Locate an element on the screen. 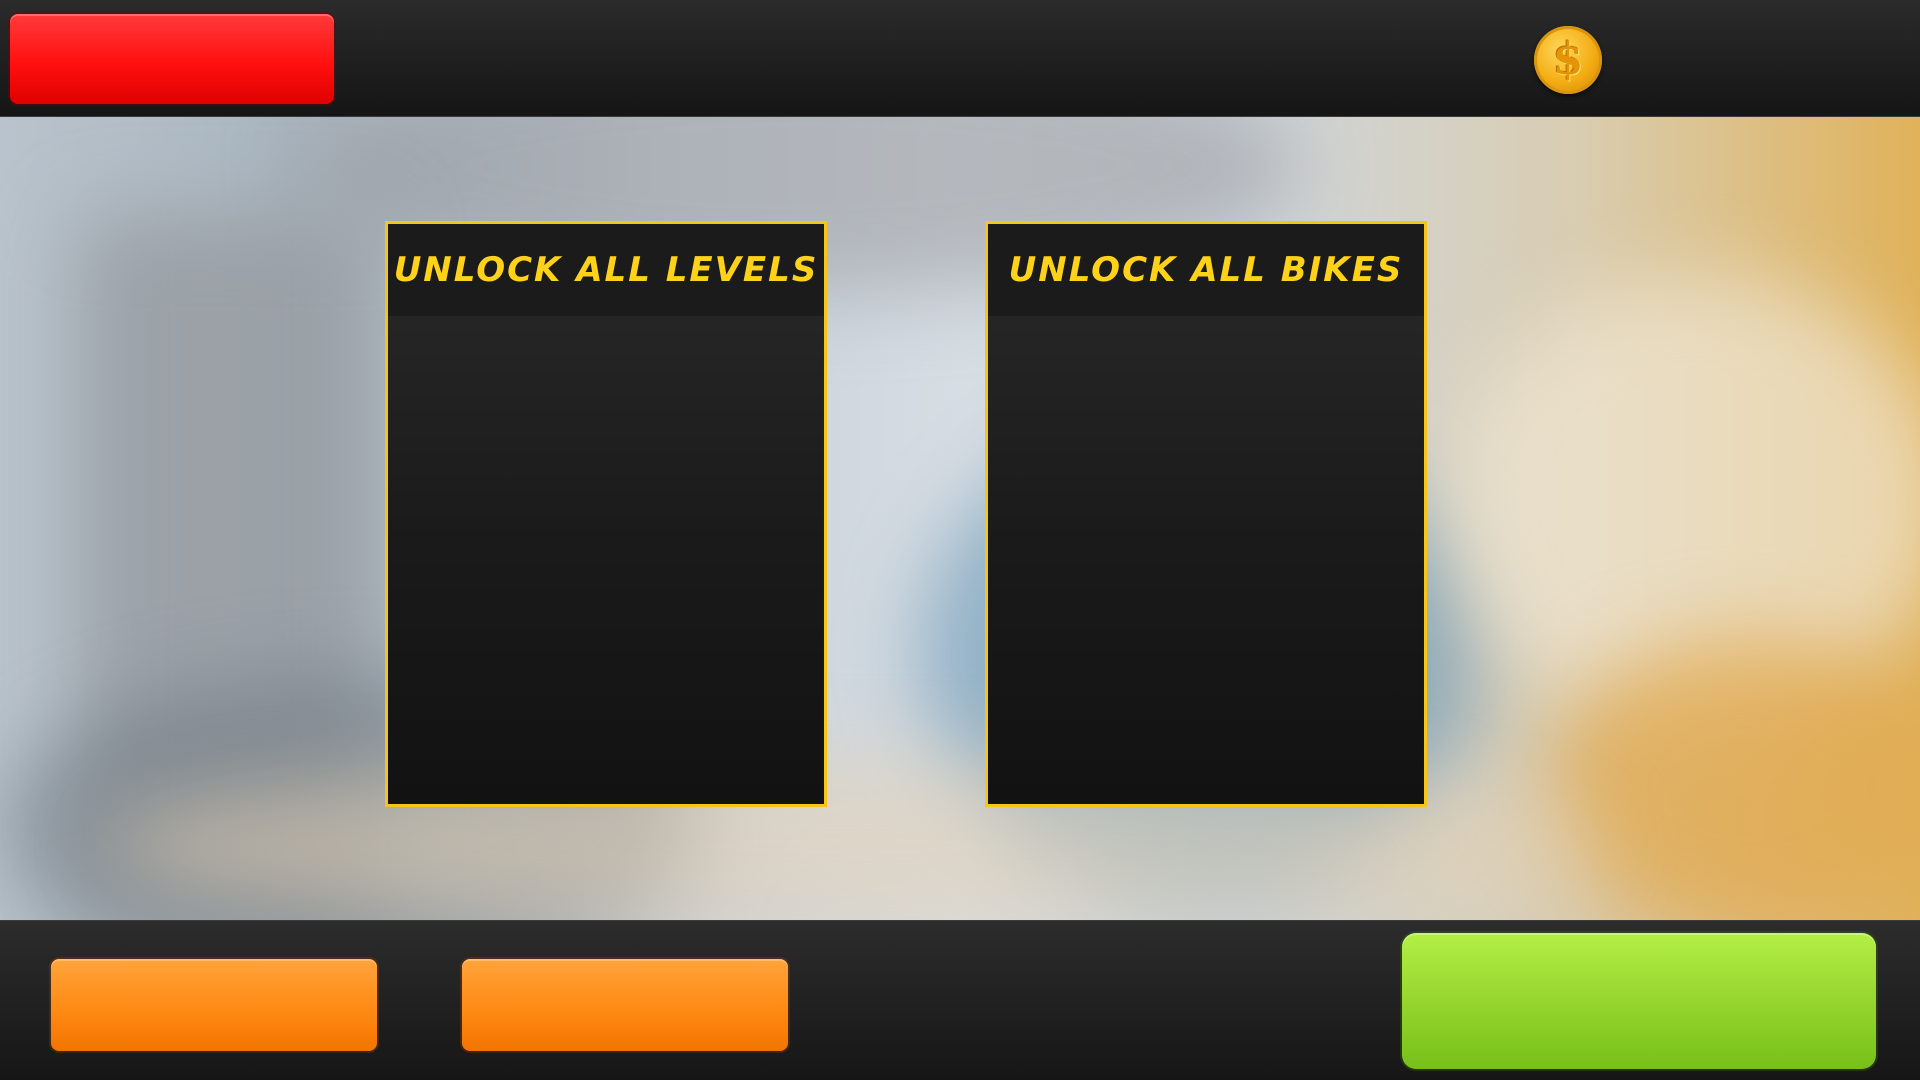 This screenshot has width=1920, height=1080. unlock-all-bikes-panel: UNLOCK ALL BIKES is located at coordinates (1206, 514).